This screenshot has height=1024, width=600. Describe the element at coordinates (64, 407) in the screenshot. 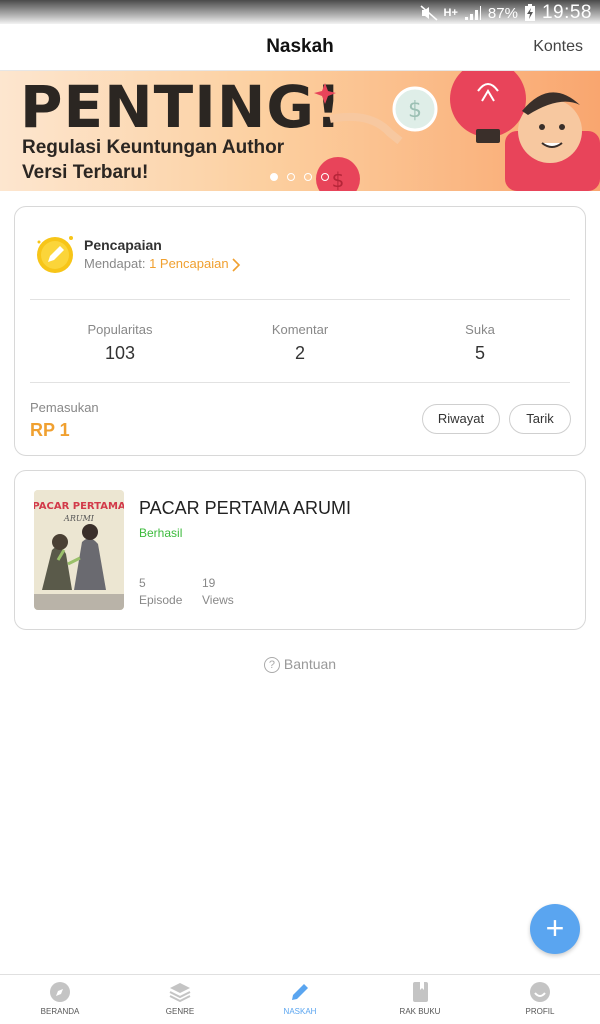

I see `income-label: Pemasukan` at that location.